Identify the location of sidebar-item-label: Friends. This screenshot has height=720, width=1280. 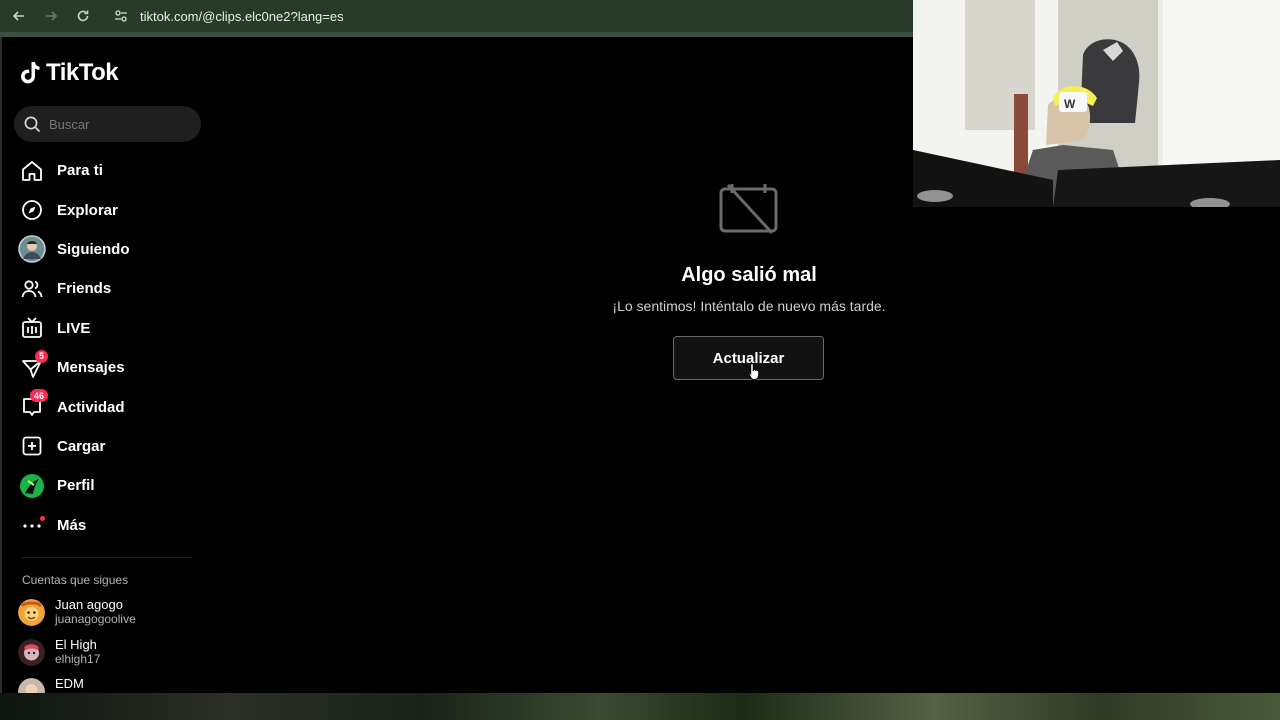
(84, 289).